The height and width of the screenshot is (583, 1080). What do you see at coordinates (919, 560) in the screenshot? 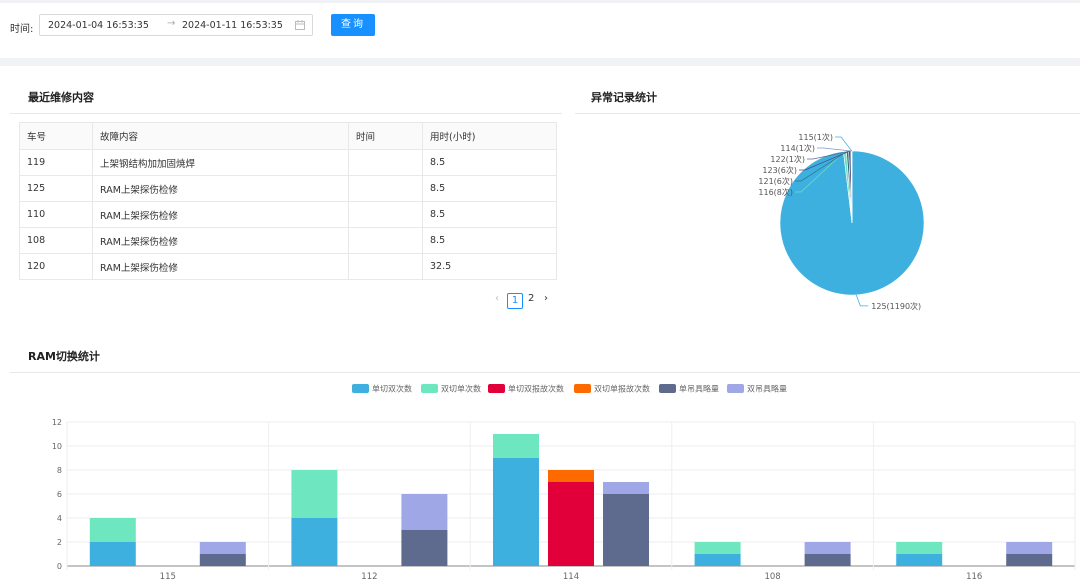
I see `bar-单切双次数-116` at bounding box center [919, 560].